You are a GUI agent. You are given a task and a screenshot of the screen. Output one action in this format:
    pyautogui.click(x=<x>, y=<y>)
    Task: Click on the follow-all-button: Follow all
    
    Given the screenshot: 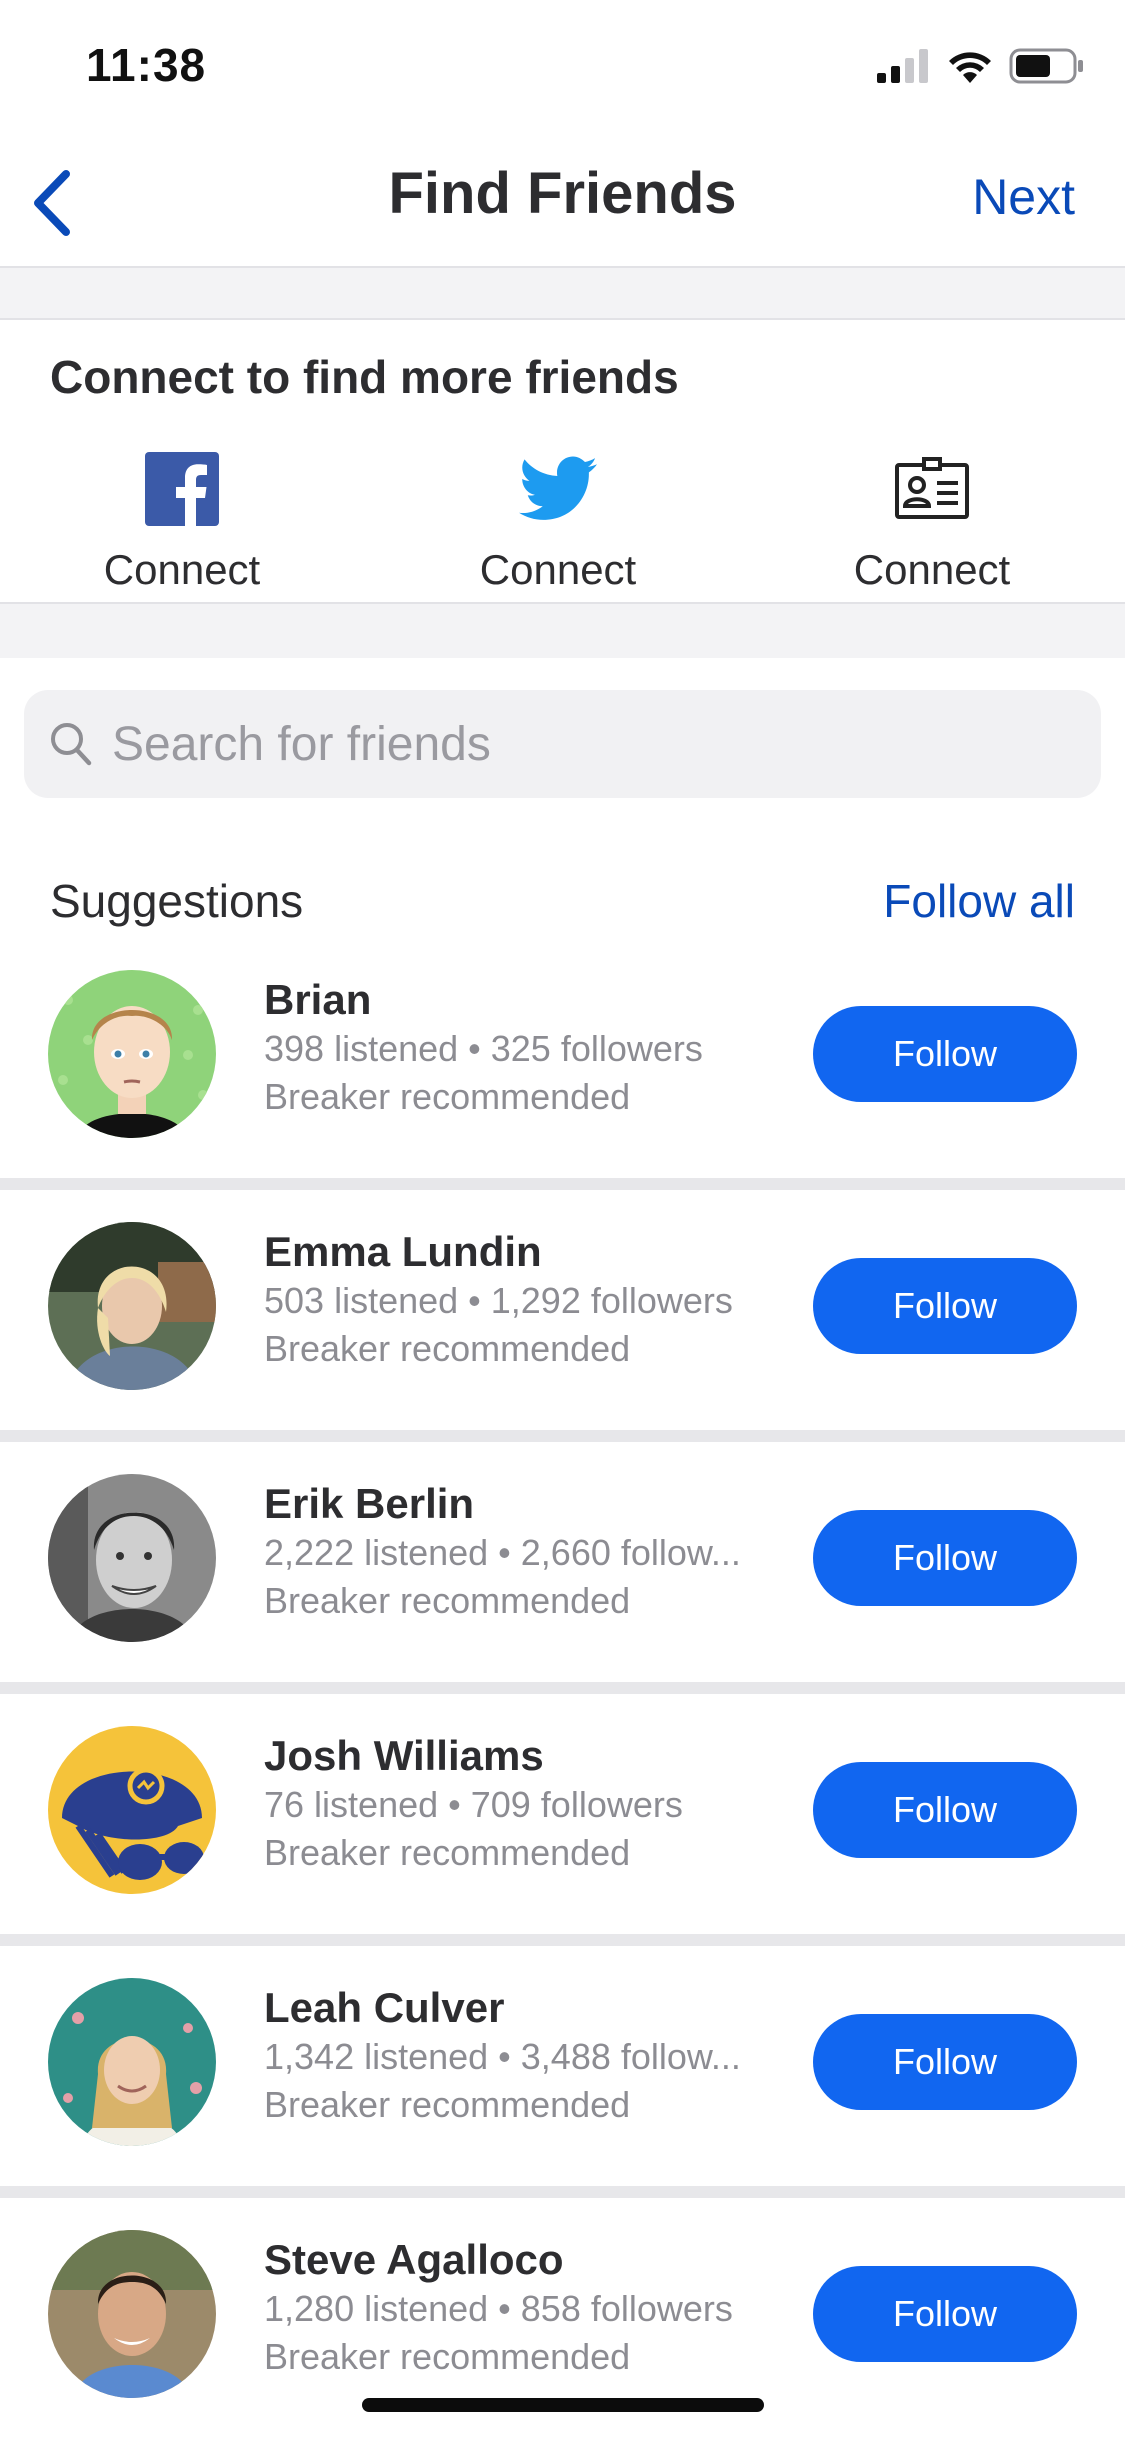 What is the action you would take?
    pyautogui.click(x=979, y=901)
    